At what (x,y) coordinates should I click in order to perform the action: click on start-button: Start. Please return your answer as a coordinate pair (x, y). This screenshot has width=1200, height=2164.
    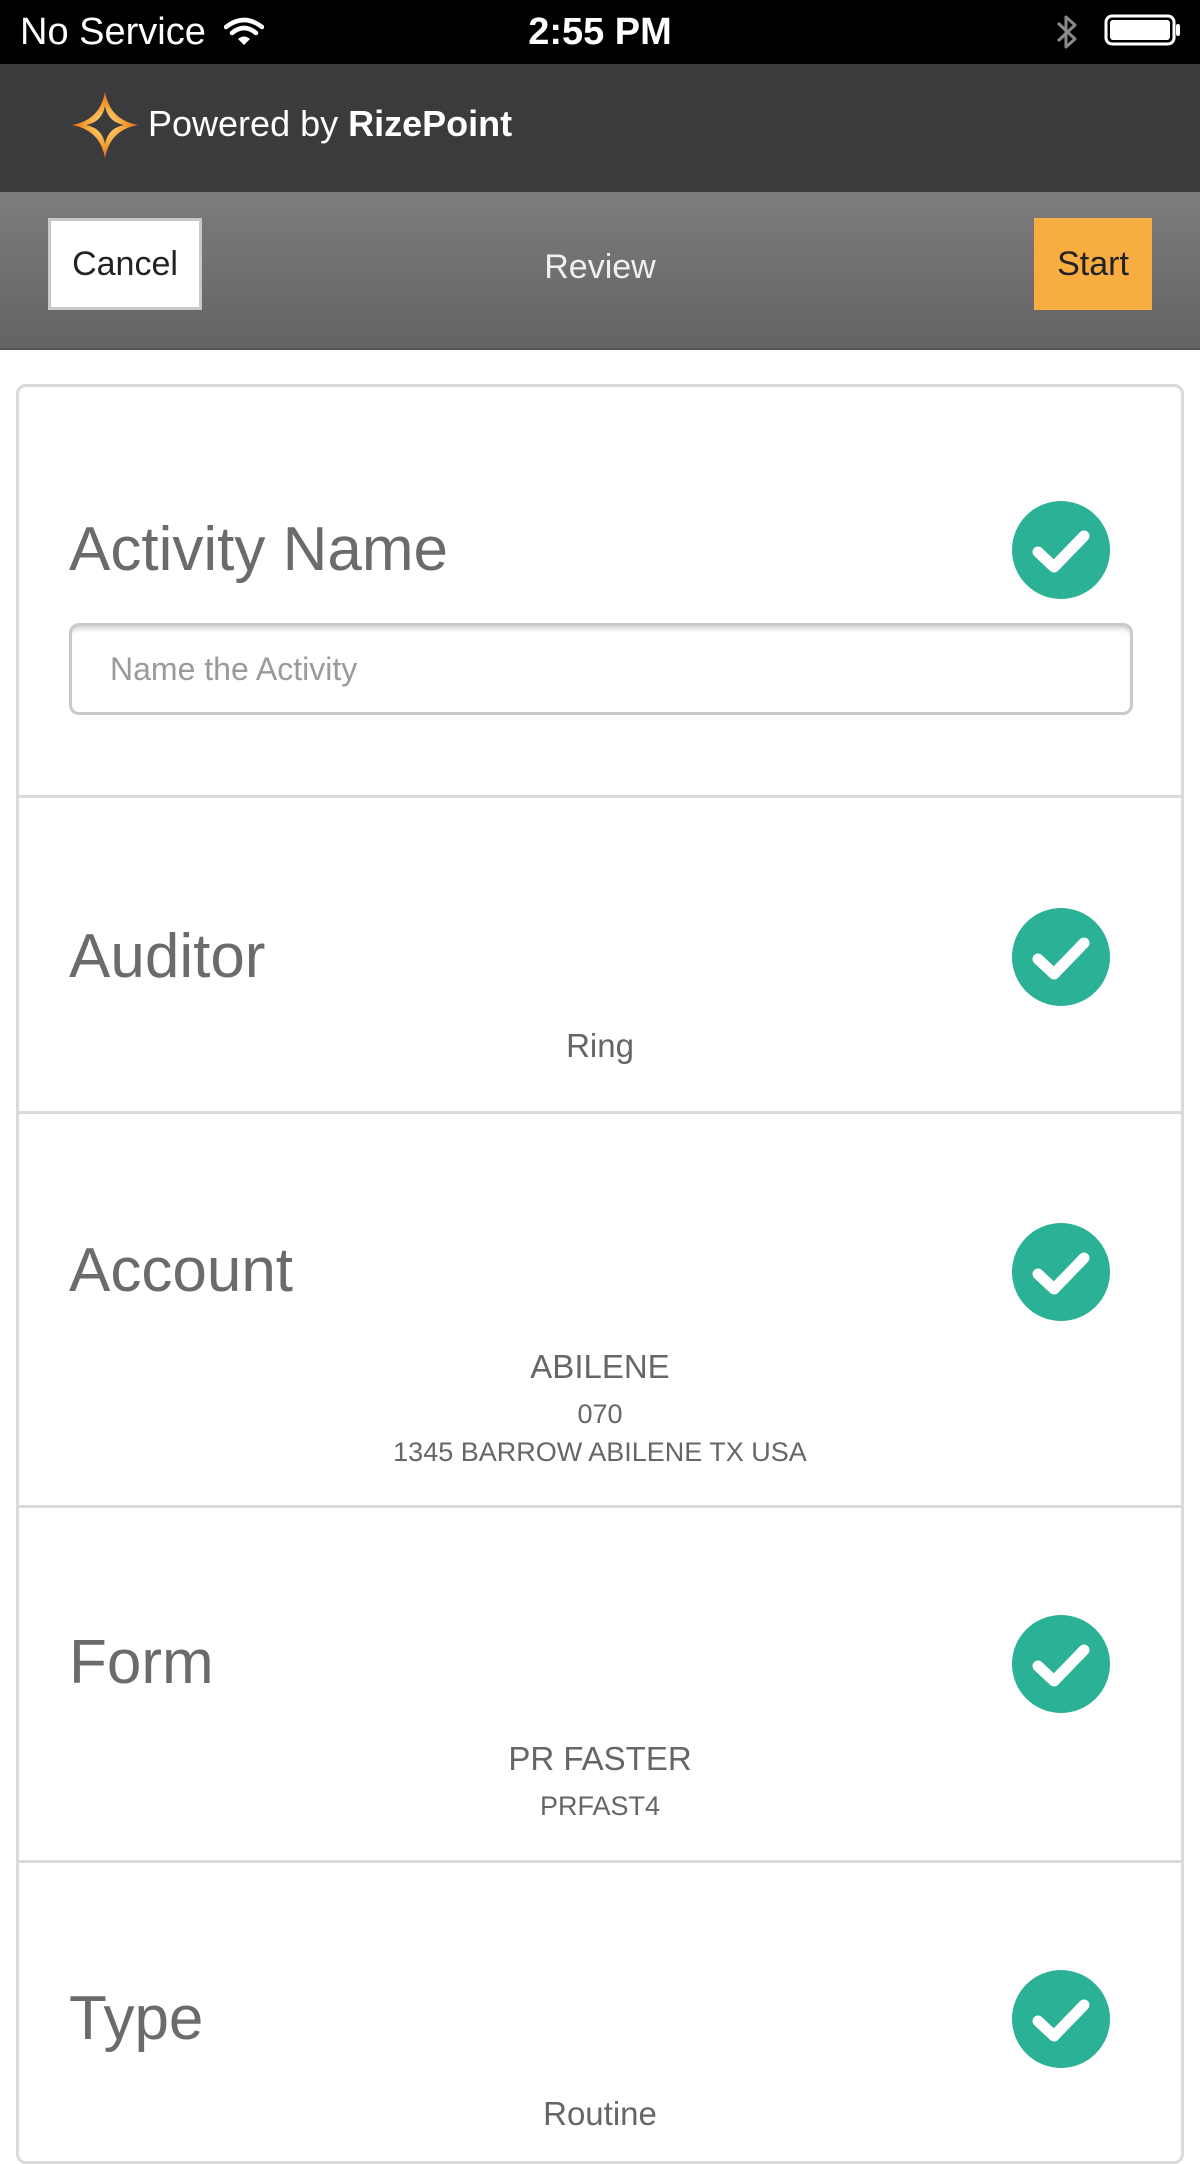
    Looking at the image, I should click on (1093, 264).